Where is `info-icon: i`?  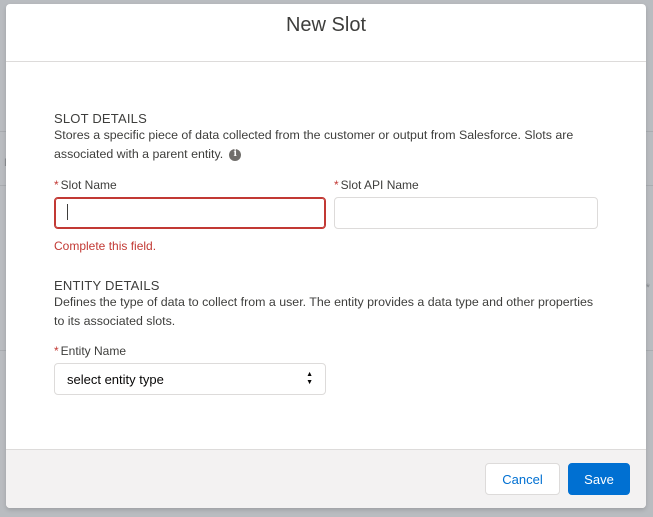
info-icon: i is located at coordinates (235, 154).